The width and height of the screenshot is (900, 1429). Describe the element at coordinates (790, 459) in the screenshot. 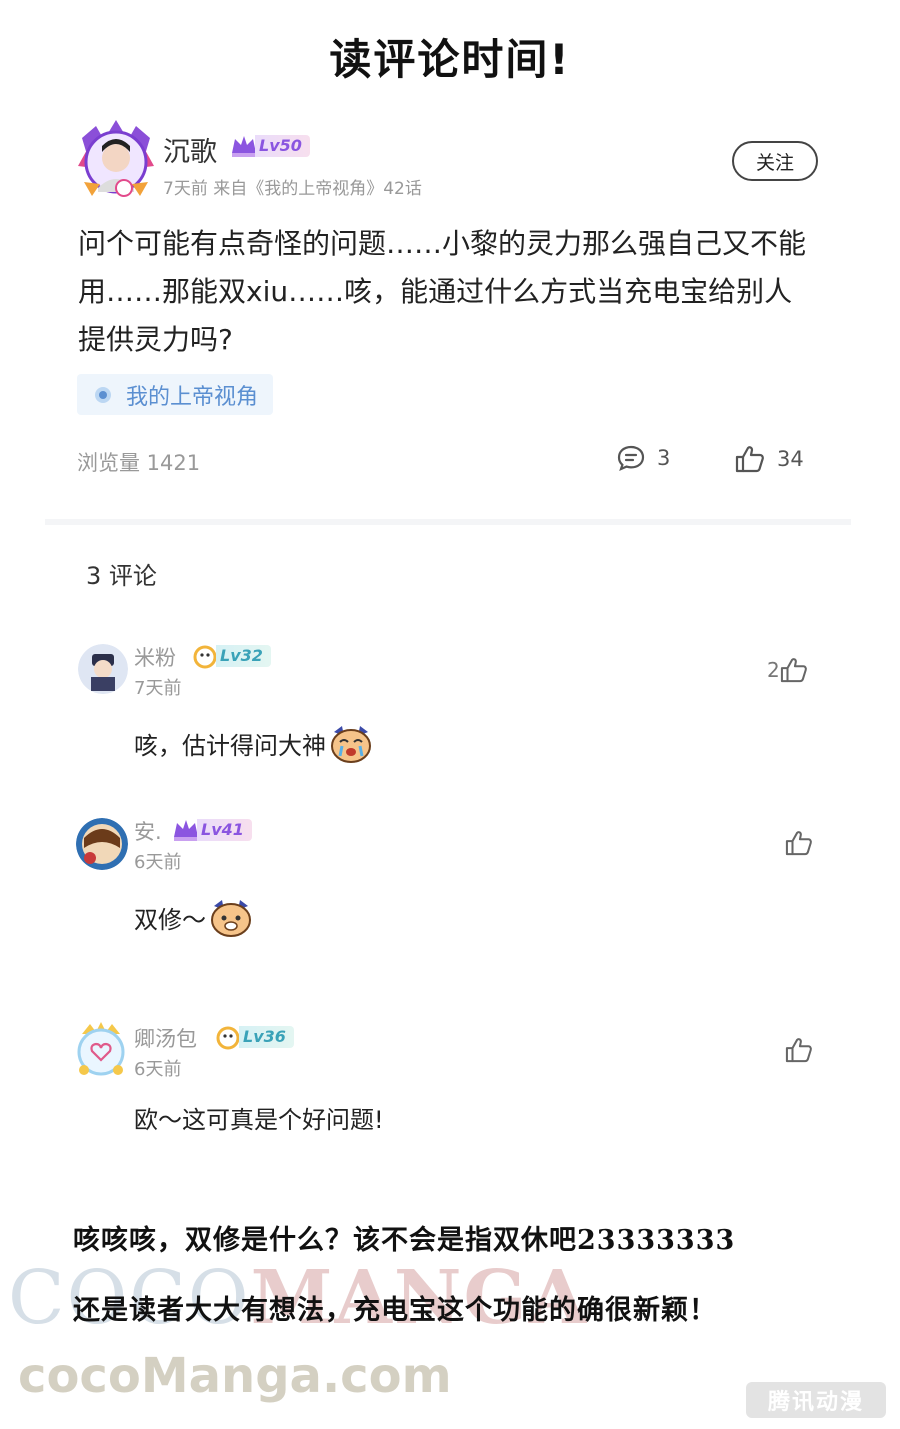

I see `like-stat-count: 34` at that location.